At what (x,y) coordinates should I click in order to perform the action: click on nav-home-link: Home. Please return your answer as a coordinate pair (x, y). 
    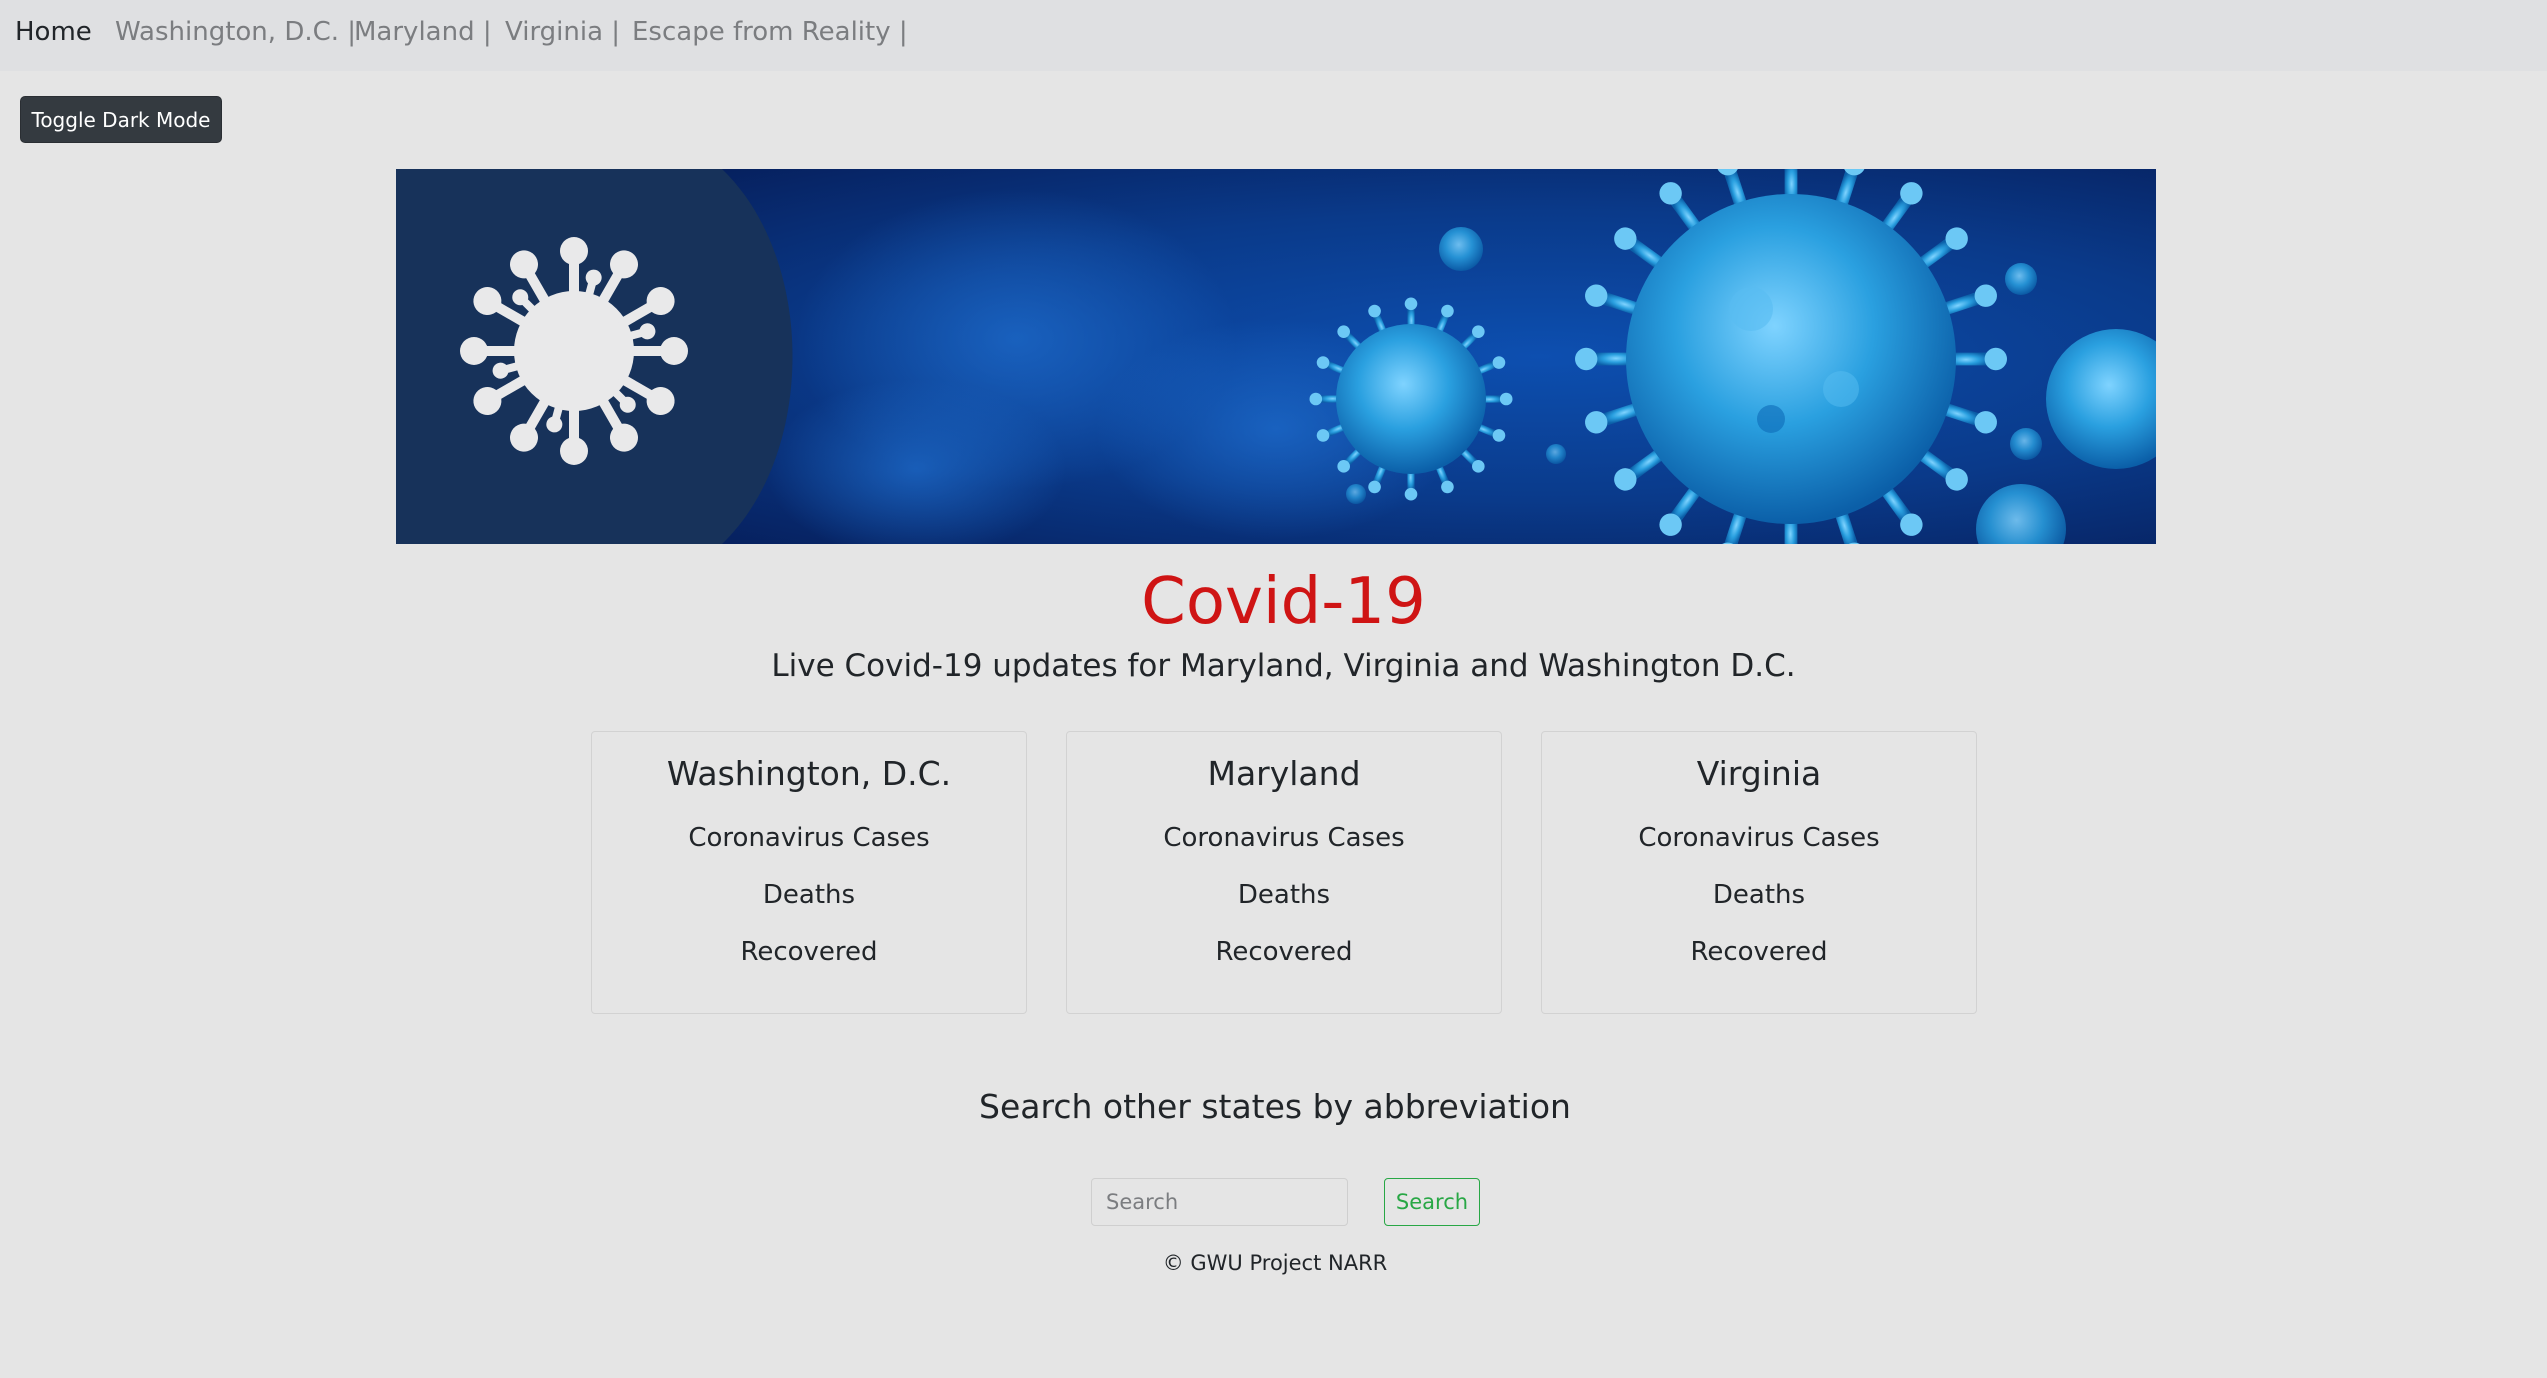
    Looking at the image, I should click on (53, 32).